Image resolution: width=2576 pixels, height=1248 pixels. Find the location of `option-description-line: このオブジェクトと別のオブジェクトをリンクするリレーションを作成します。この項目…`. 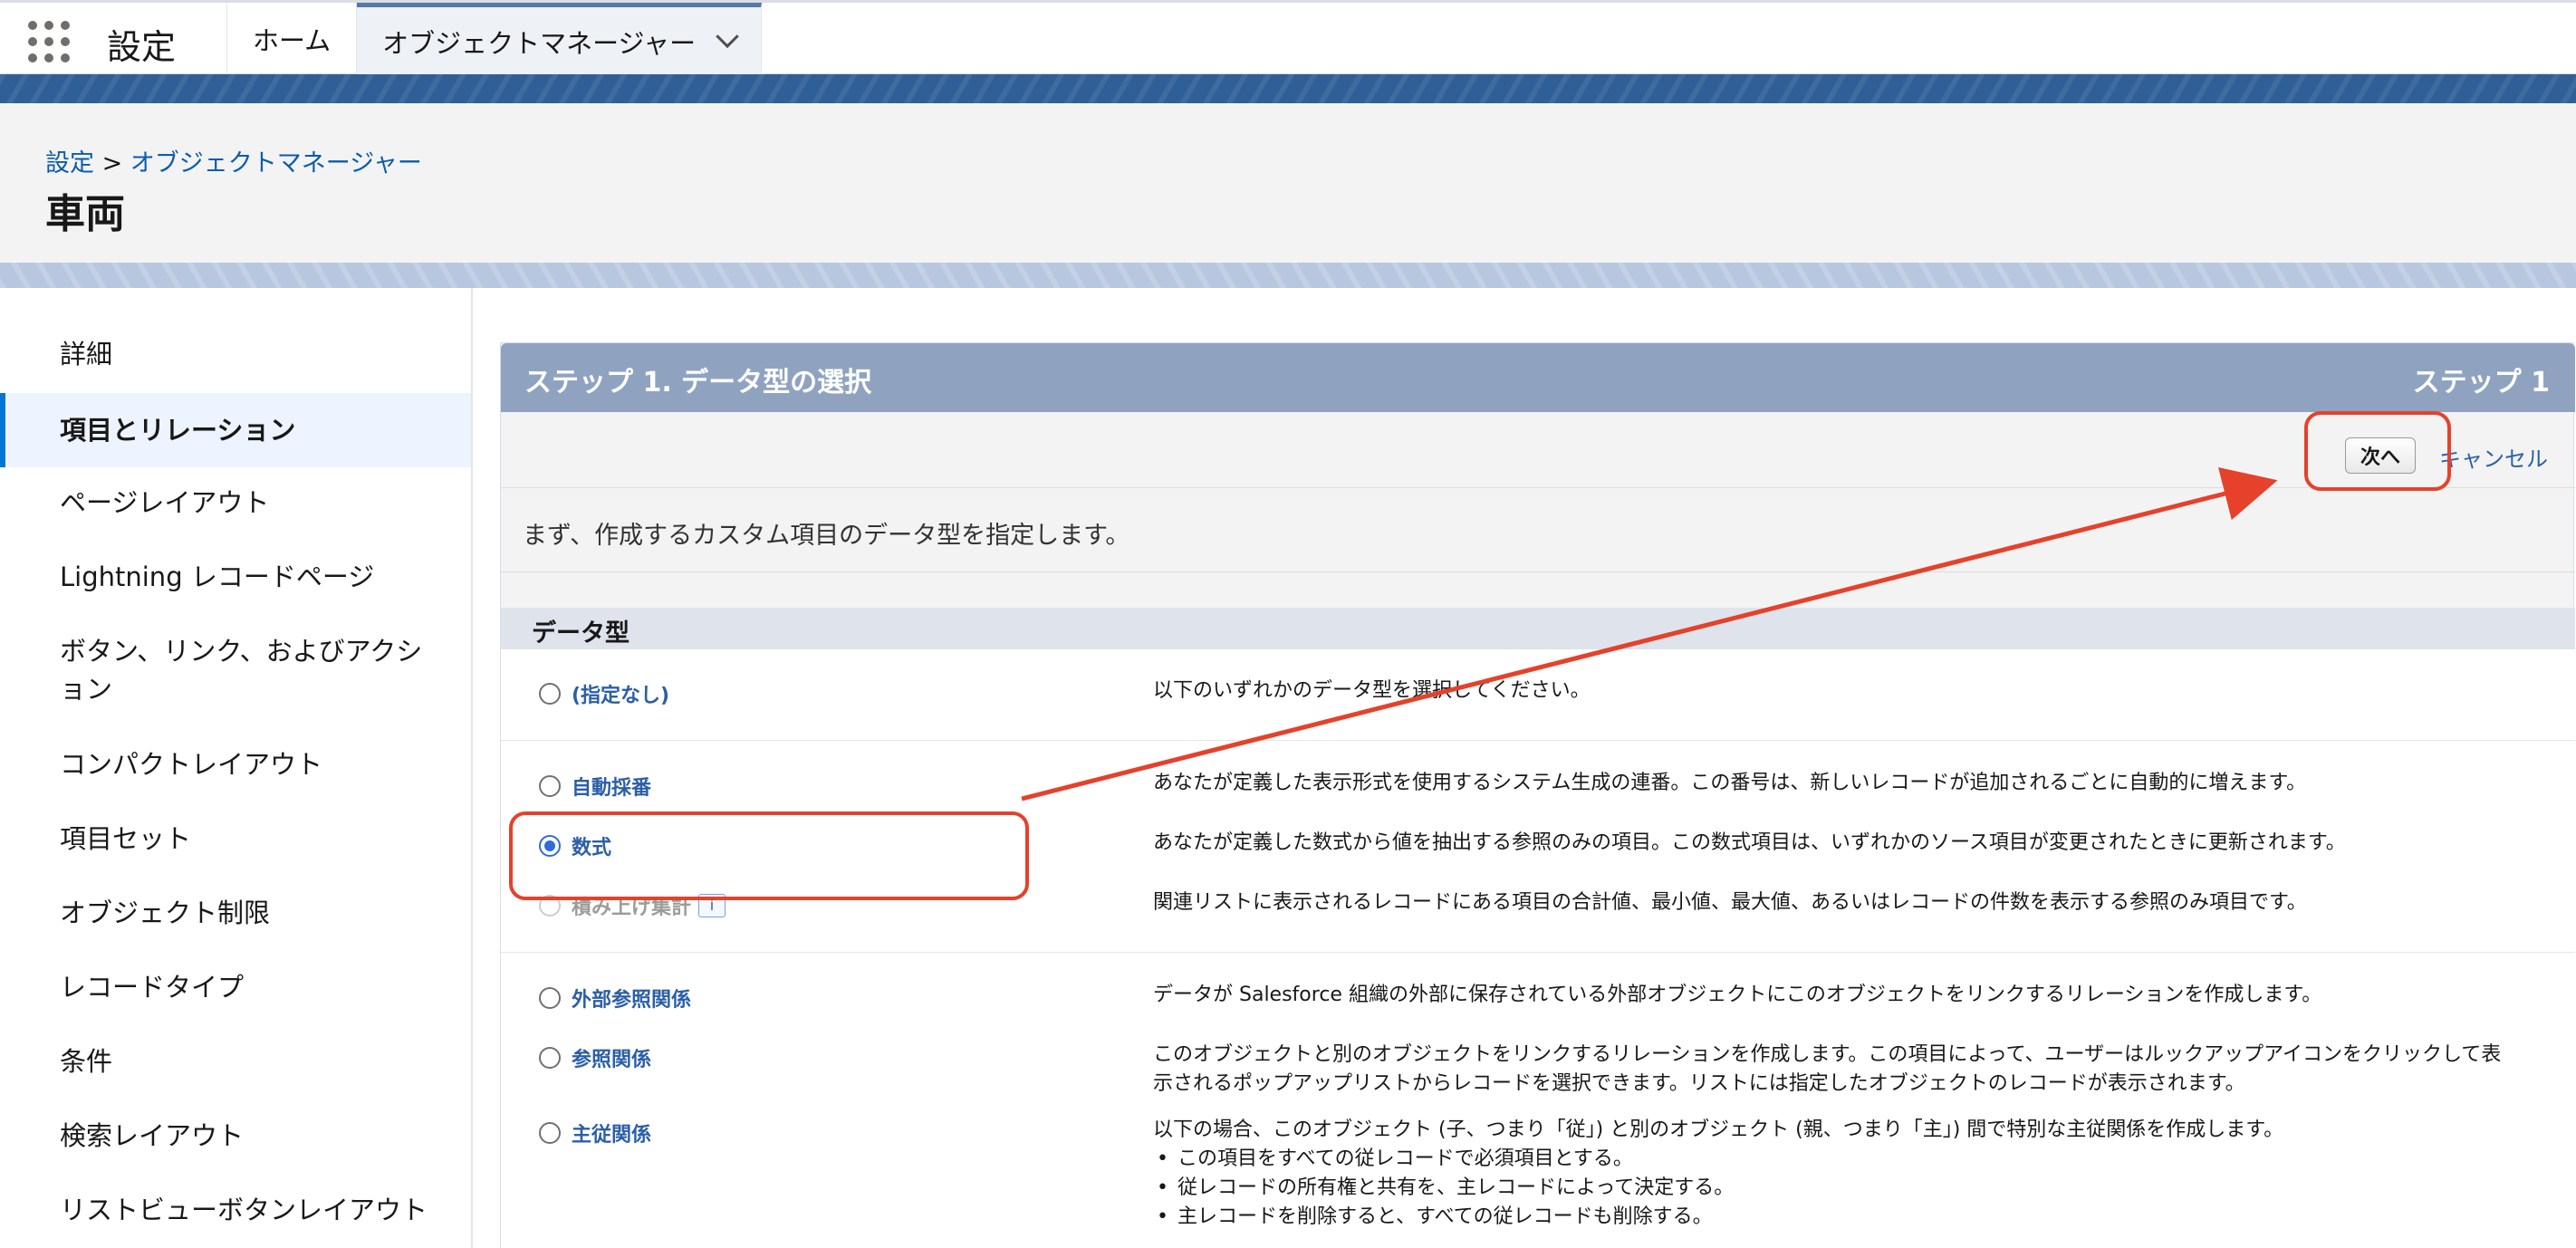

option-description-line: このオブジェクトと別のオブジェクトをリンクするリレーションを作成します。この項目… is located at coordinates (1827, 1054).